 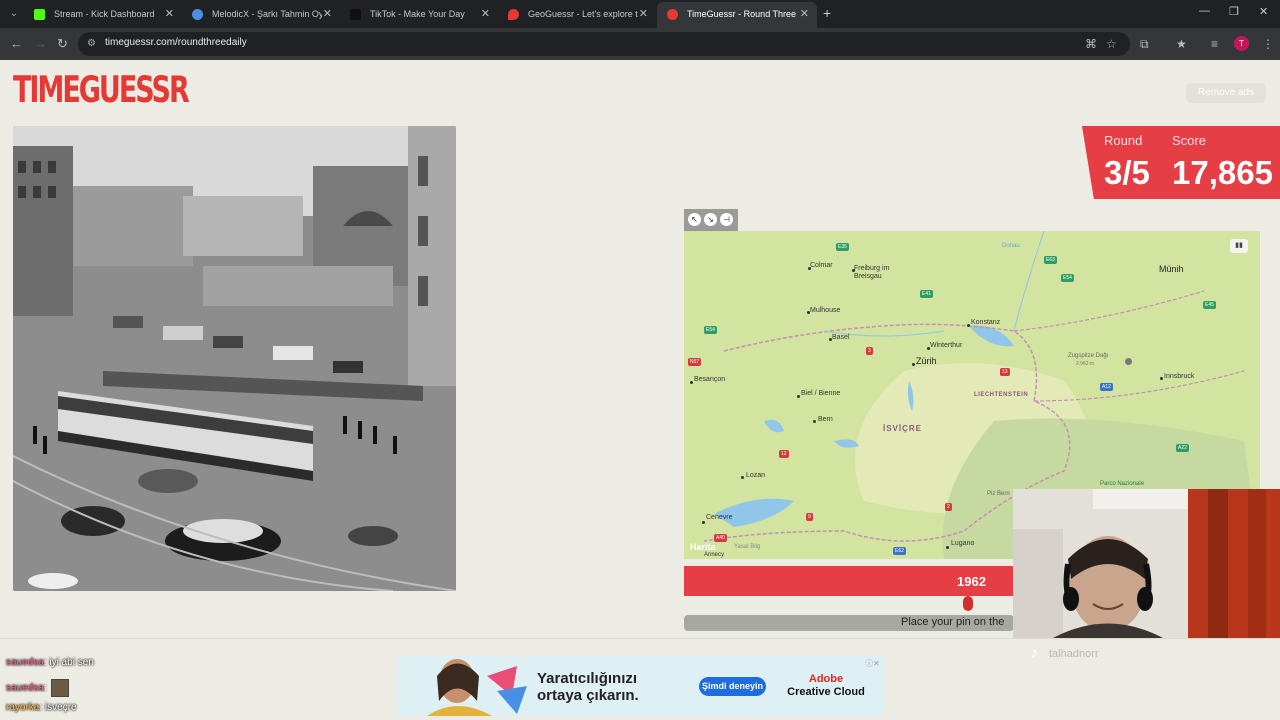 What do you see at coordinates (1111, 44) in the screenshot?
I see `bookmark-star-icon: ☆` at bounding box center [1111, 44].